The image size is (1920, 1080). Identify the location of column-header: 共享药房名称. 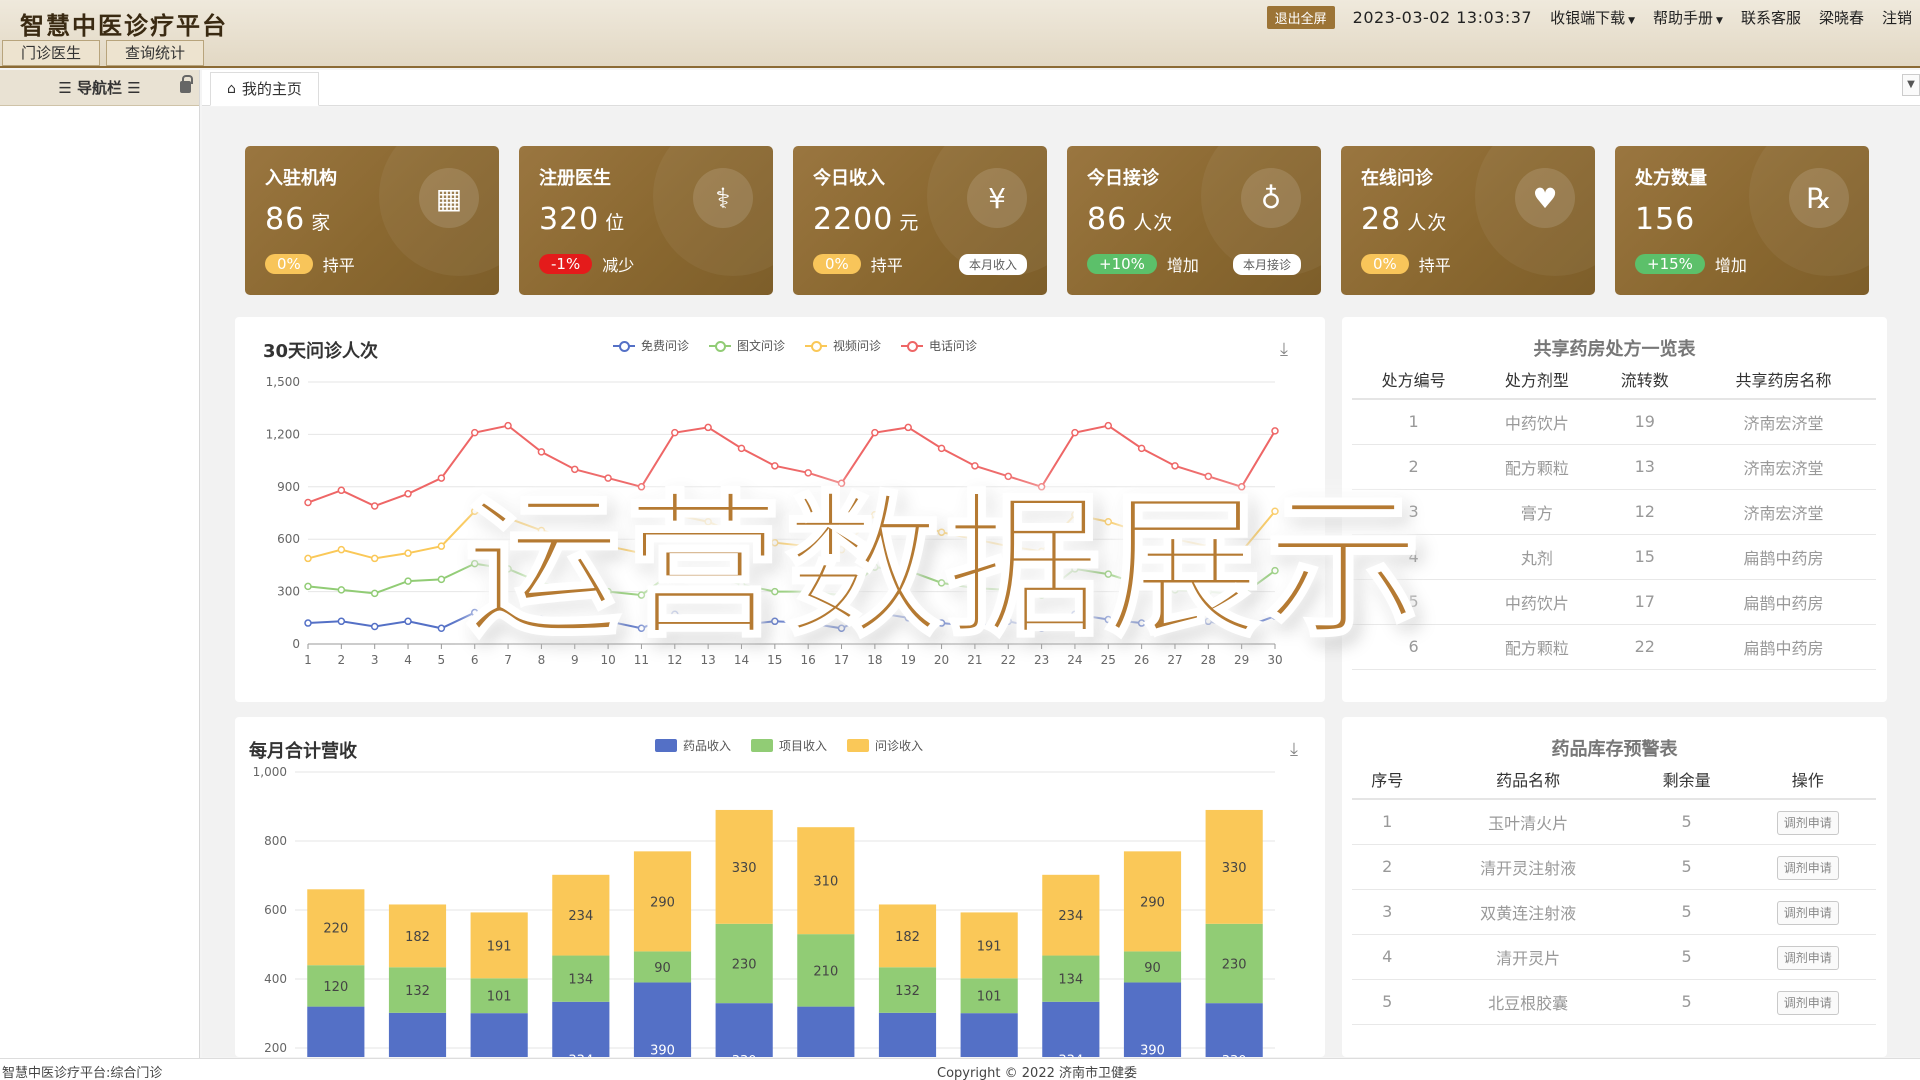
(1783, 379).